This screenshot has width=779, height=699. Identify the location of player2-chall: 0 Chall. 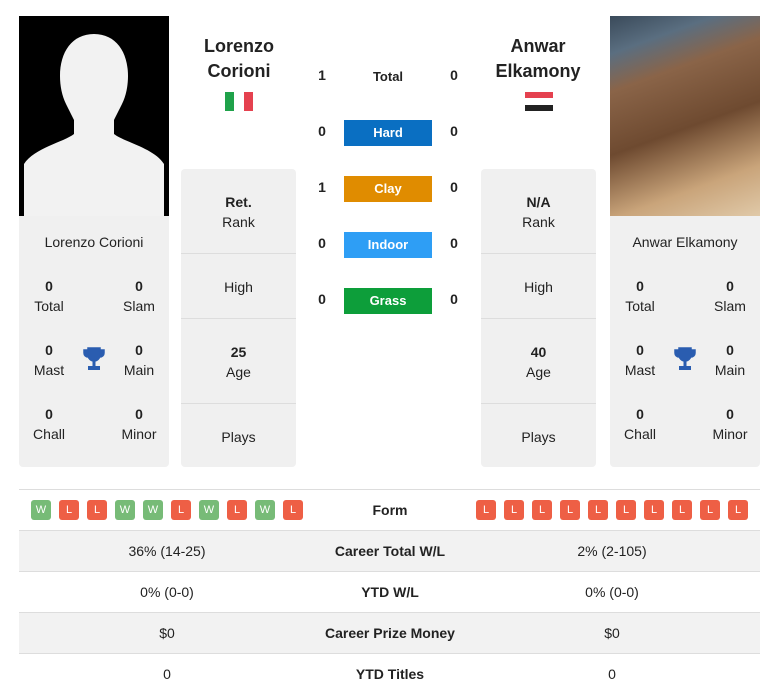
(640, 424).